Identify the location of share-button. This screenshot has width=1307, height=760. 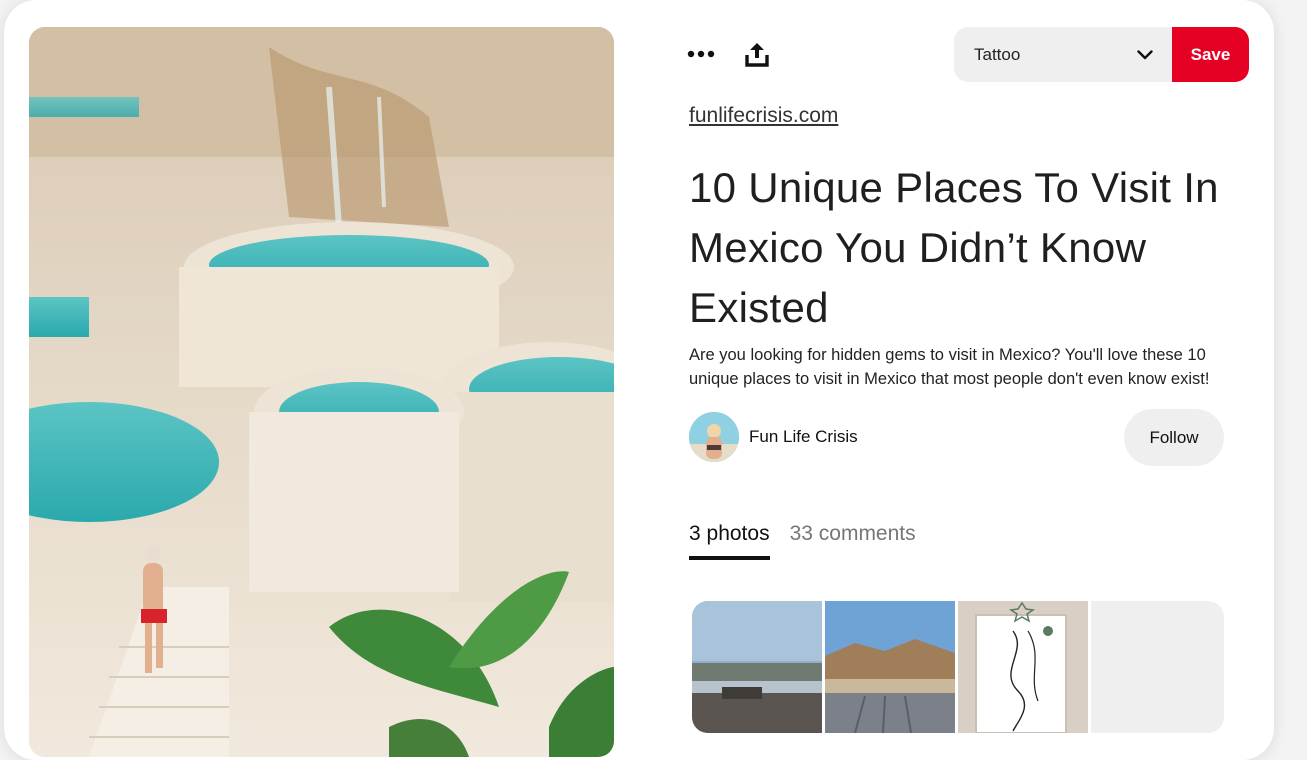
(757, 54).